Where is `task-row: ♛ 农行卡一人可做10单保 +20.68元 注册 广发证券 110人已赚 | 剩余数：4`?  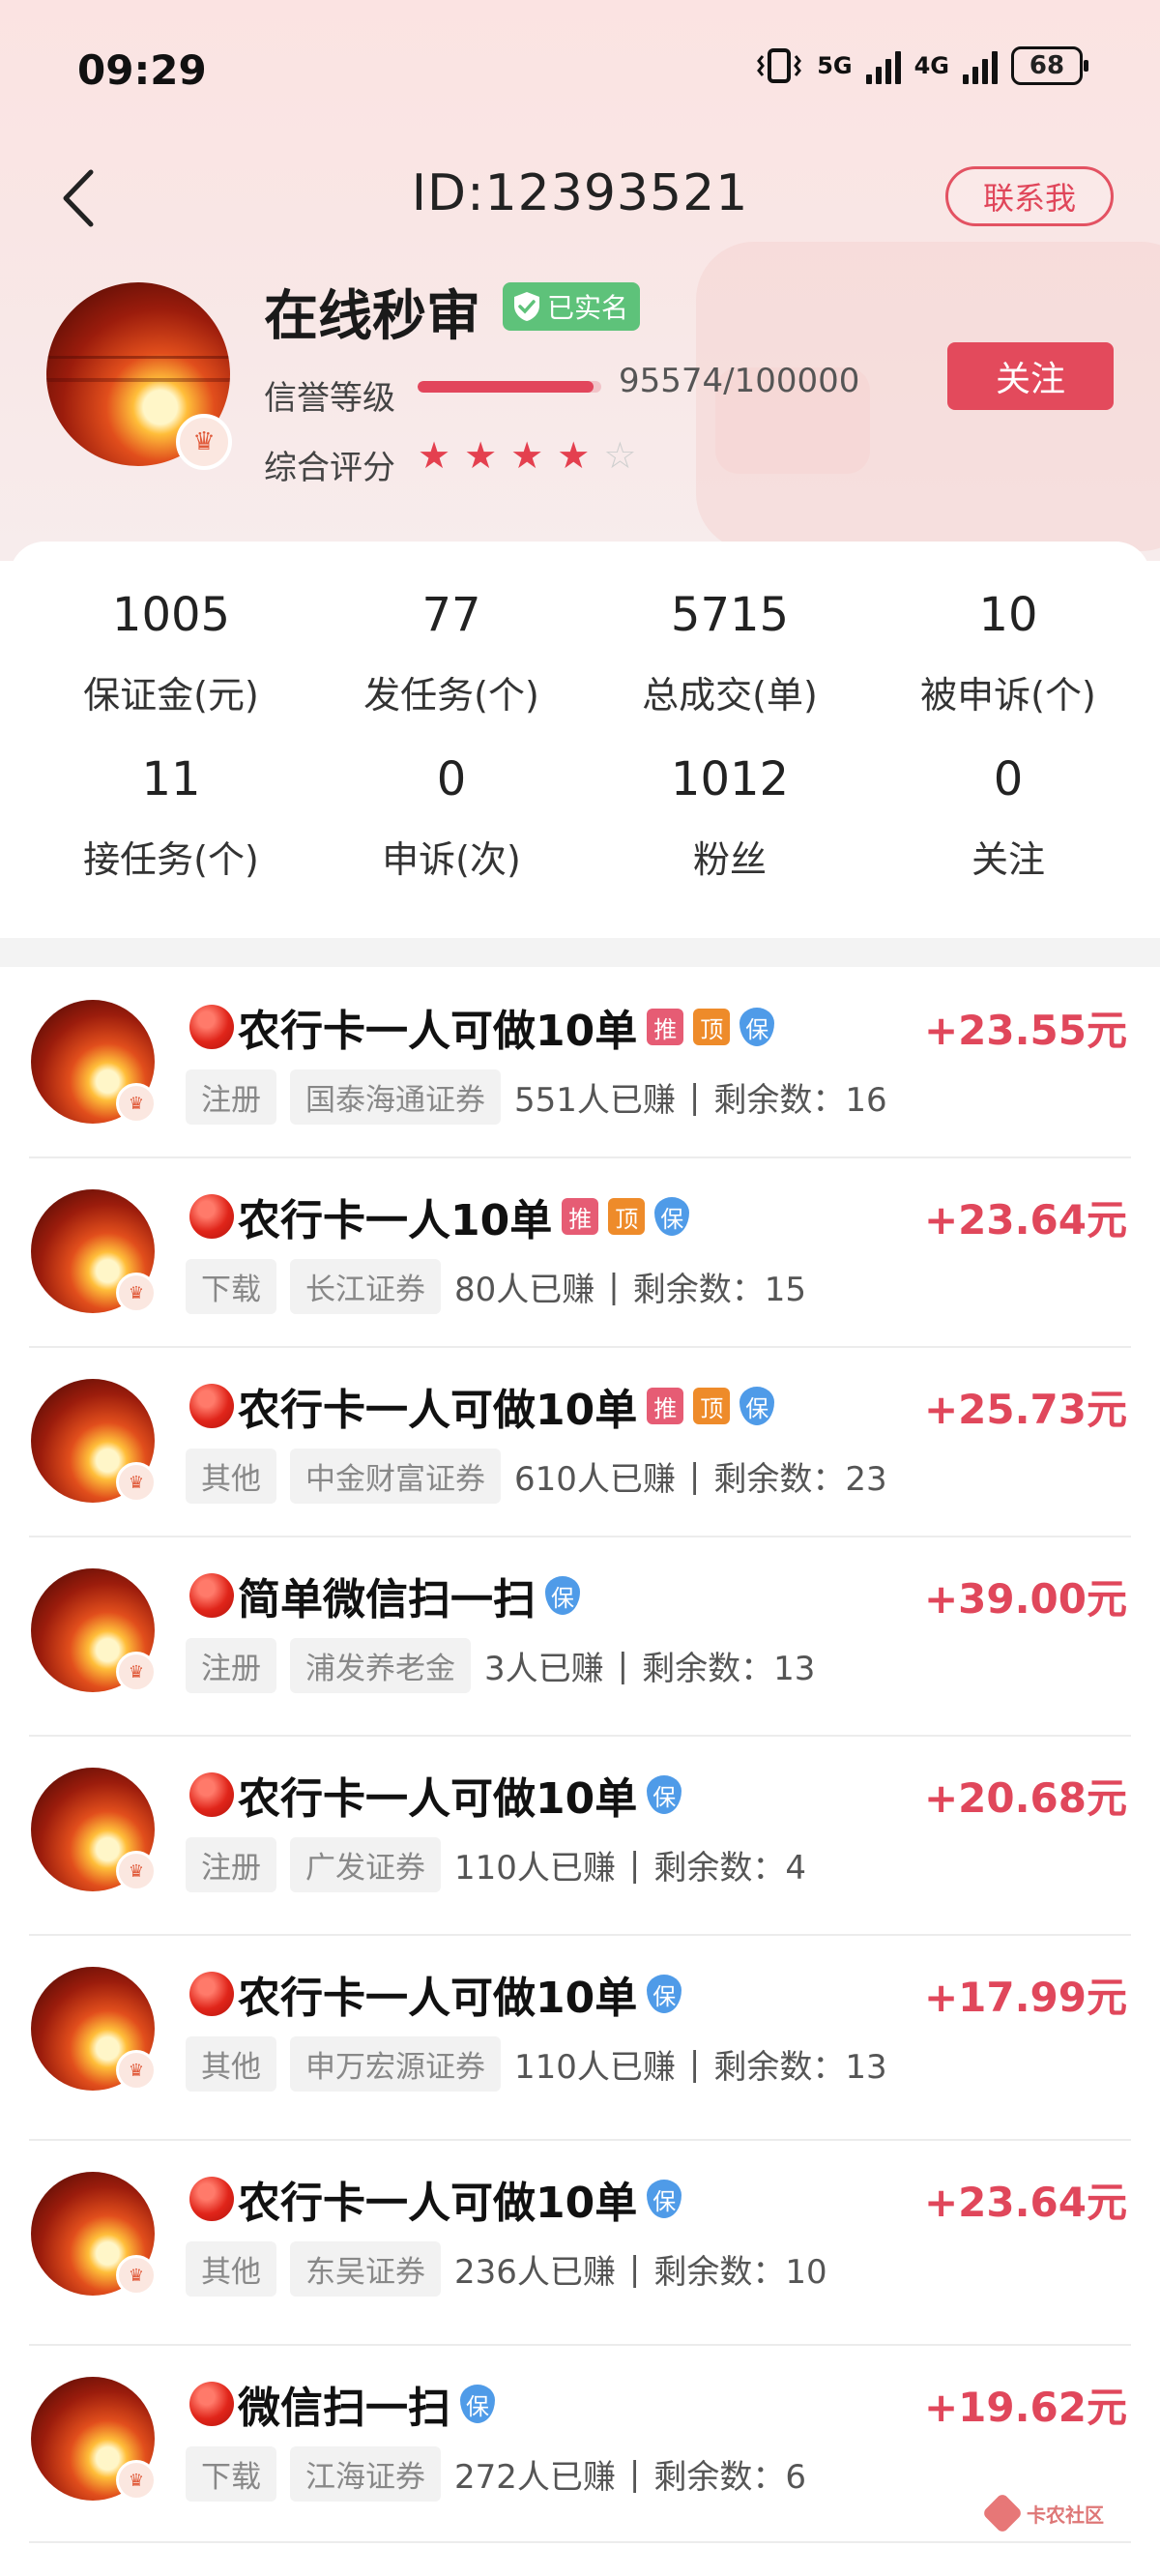 task-row: ♛ 农行卡一人可做10单保 +20.68元 注册 广发证券 110人已赚 | 剩余数：4 is located at coordinates (580, 1835).